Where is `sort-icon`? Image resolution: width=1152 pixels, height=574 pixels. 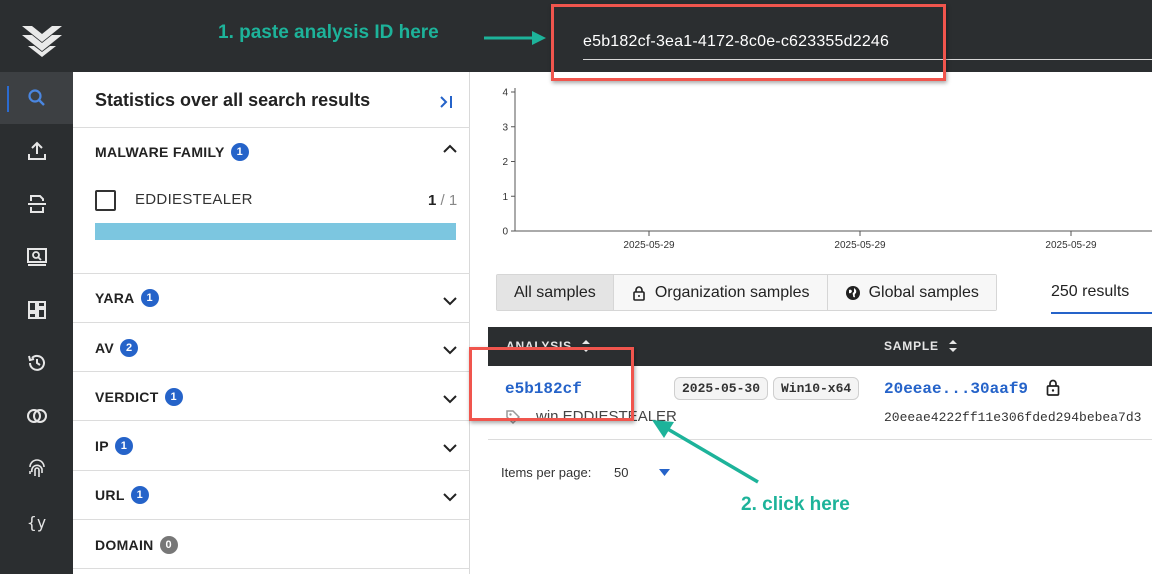
sort-icon is located at coordinates (953, 346).